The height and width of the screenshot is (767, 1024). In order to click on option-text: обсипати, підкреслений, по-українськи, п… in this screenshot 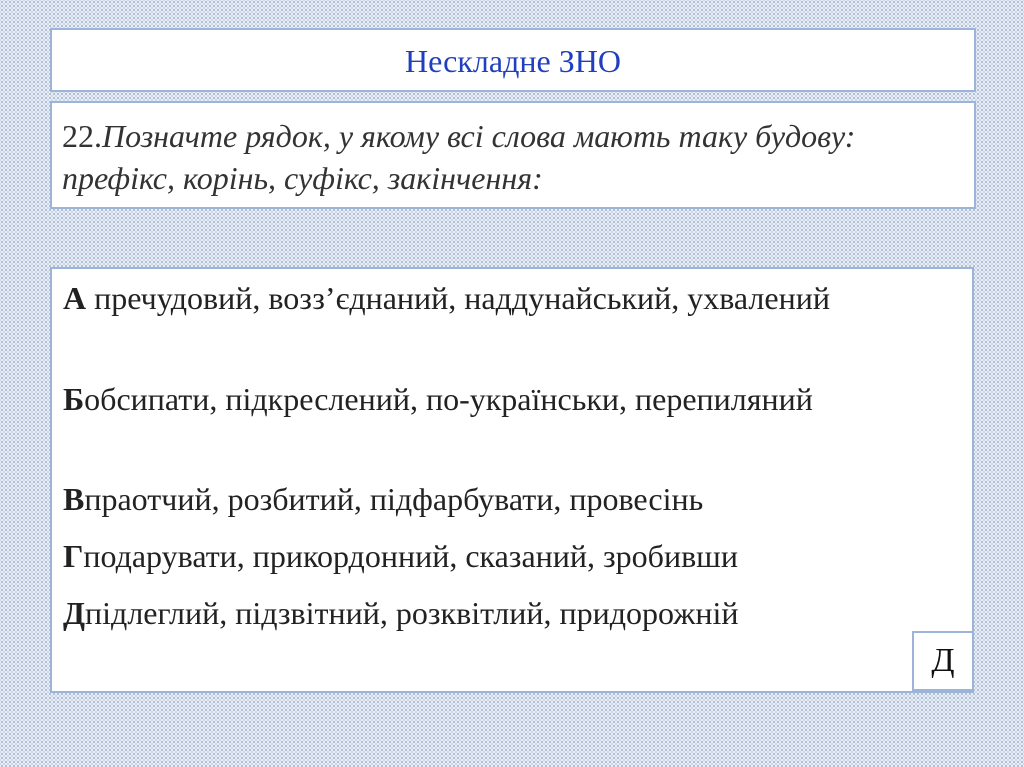, I will do `click(448, 399)`.